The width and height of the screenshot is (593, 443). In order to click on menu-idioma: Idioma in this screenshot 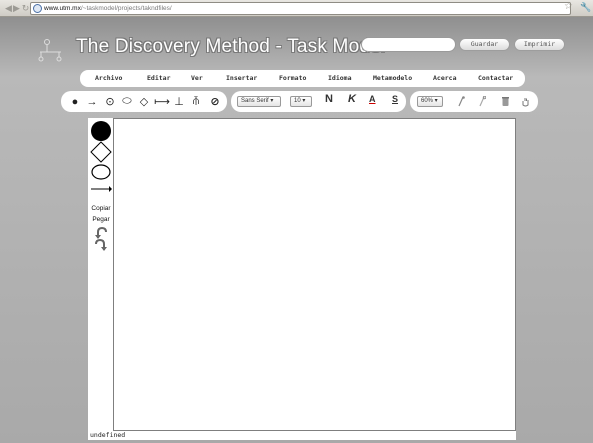, I will do `click(339, 78)`.